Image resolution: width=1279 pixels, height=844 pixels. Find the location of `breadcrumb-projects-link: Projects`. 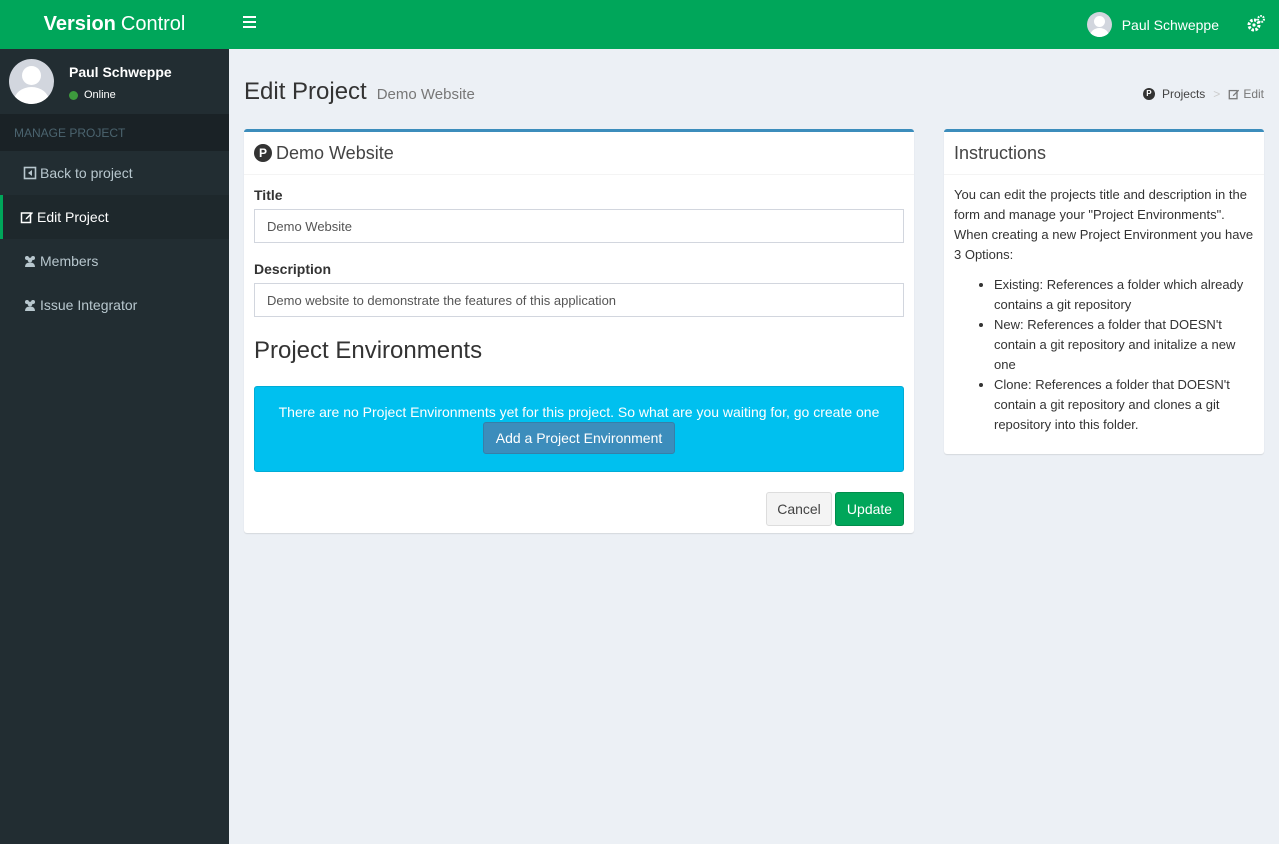

breadcrumb-projects-link: Projects is located at coordinates (1183, 94).